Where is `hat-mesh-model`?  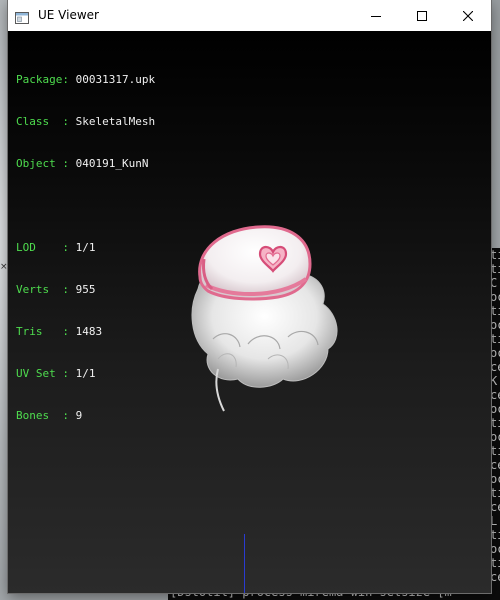
hat-mesh-model is located at coordinates (263, 319).